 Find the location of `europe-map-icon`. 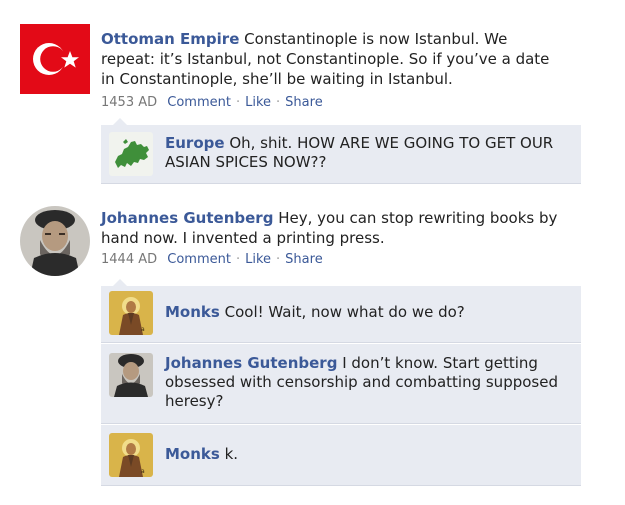

europe-map-icon is located at coordinates (131, 154).